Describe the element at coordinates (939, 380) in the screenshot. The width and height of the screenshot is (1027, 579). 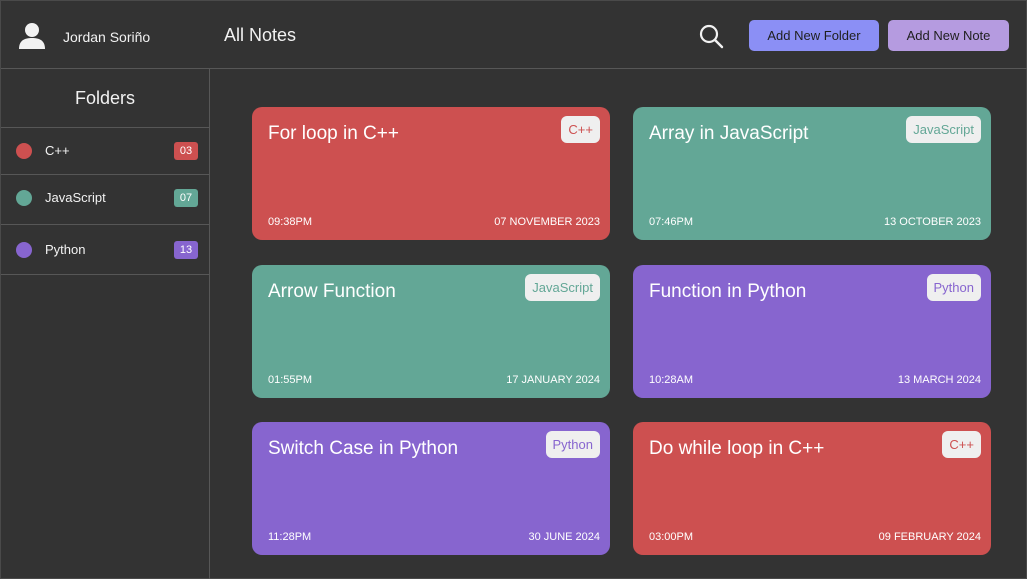
I see `note-date: 13 MARCH 2024` at that location.